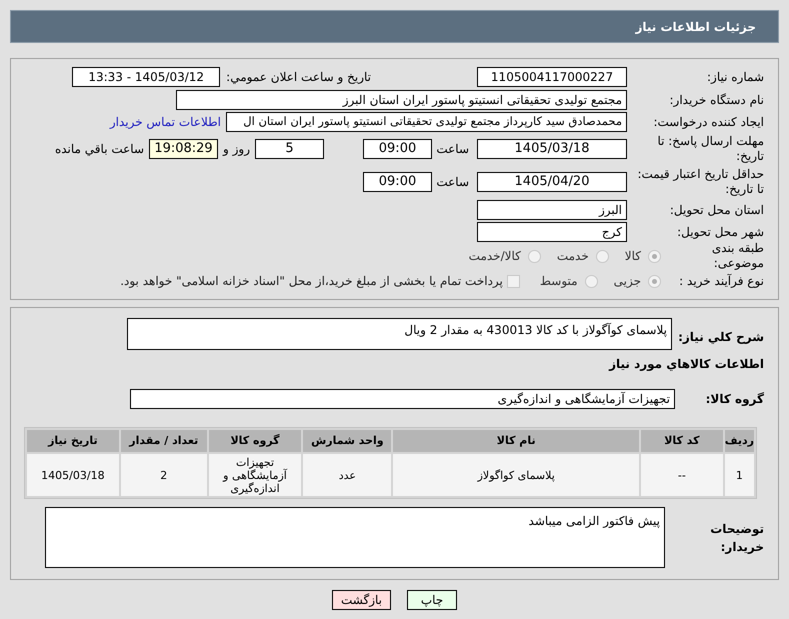 The height and width of the screenshot is (619, 789). I want to click on field-label: نوع فرآیند خرید :, so click(721, 281).